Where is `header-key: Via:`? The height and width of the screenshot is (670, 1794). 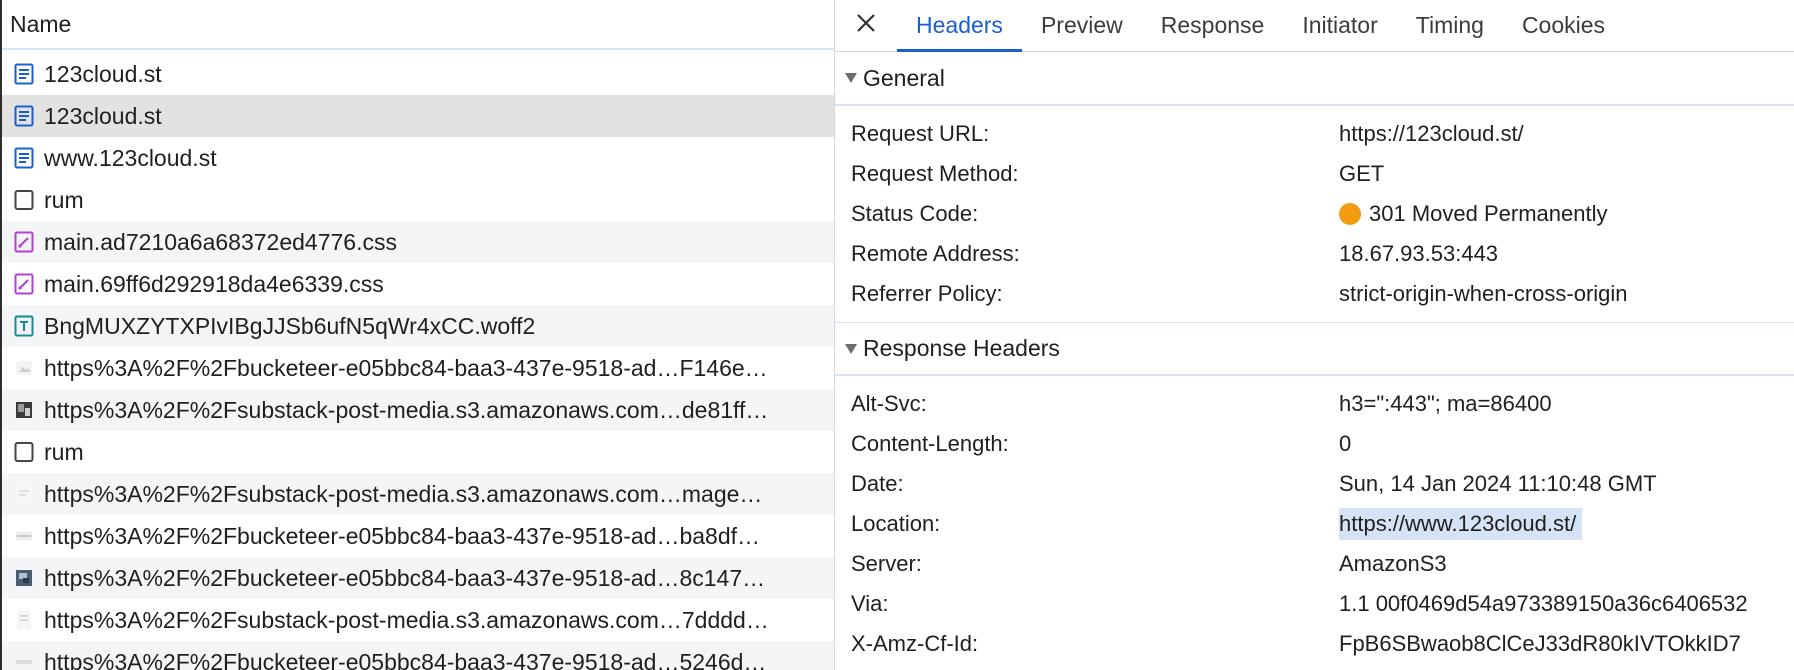 header-key: Via: is located at coordinates (870, 603).